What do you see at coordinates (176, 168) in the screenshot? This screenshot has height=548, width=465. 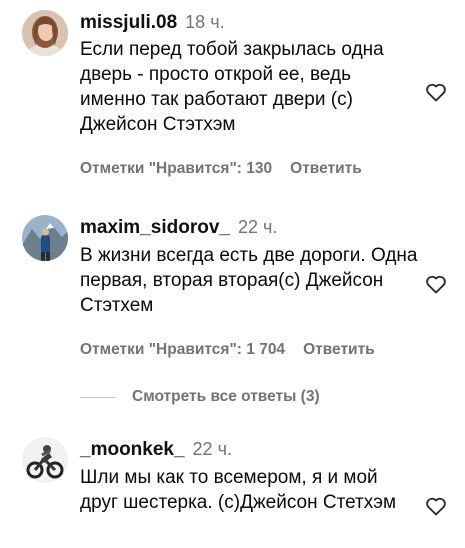 I see `likes-count: Отметки "Нравится": 130` at bounding box center [176, 168].